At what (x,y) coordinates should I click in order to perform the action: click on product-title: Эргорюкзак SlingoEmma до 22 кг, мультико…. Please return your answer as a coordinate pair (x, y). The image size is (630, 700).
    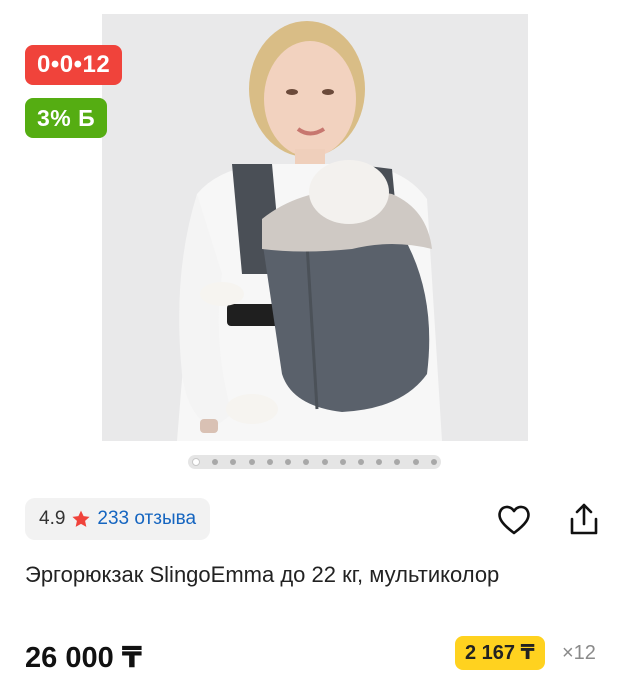
    Looking at the image, I should click on (262, 574).